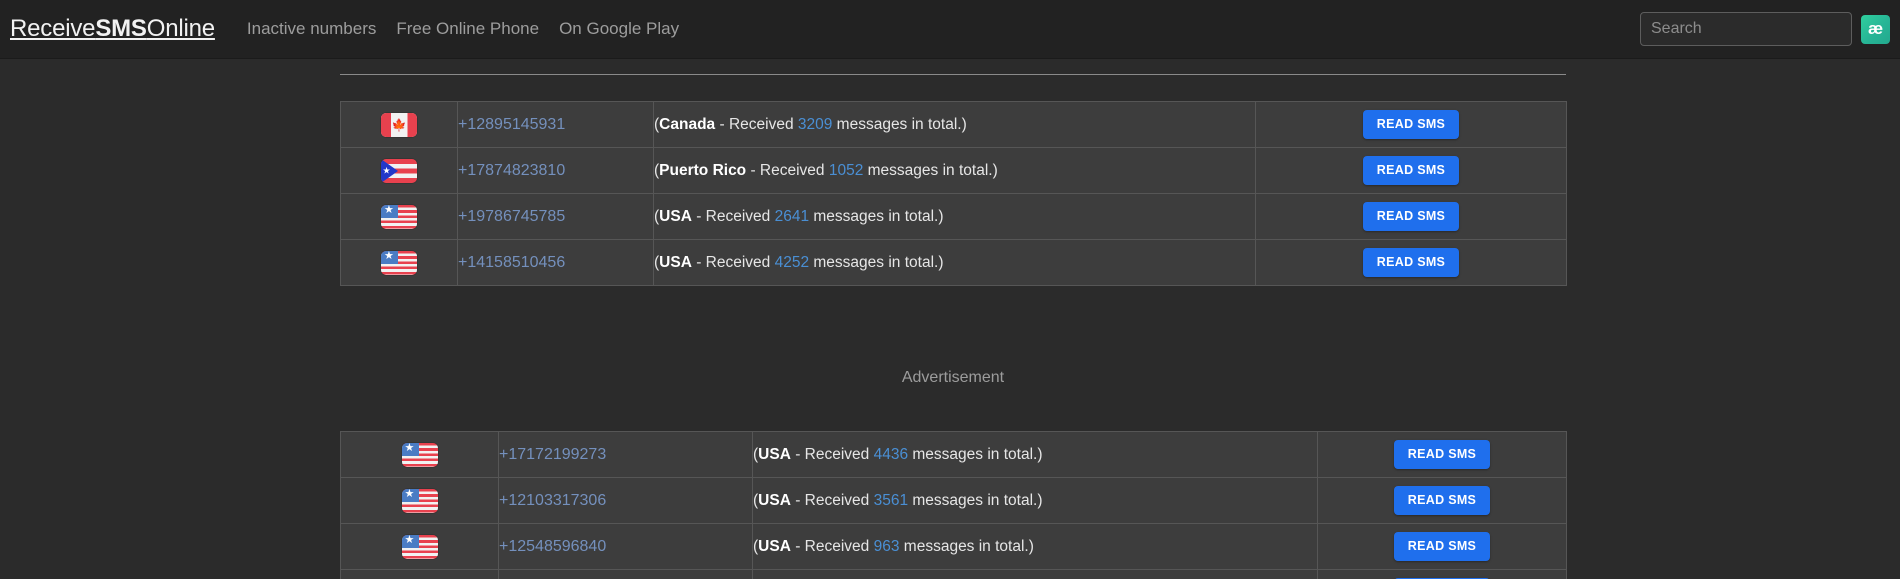  What do you see at coordinates (511, 216) in the screenshot?
I see `phone-number-link: +19786745785` at bounding box center [511, 216].